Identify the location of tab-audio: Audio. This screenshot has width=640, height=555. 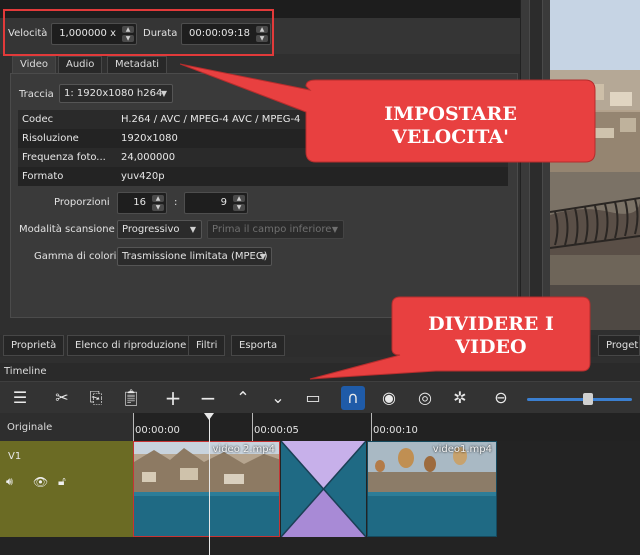
(80, 64).